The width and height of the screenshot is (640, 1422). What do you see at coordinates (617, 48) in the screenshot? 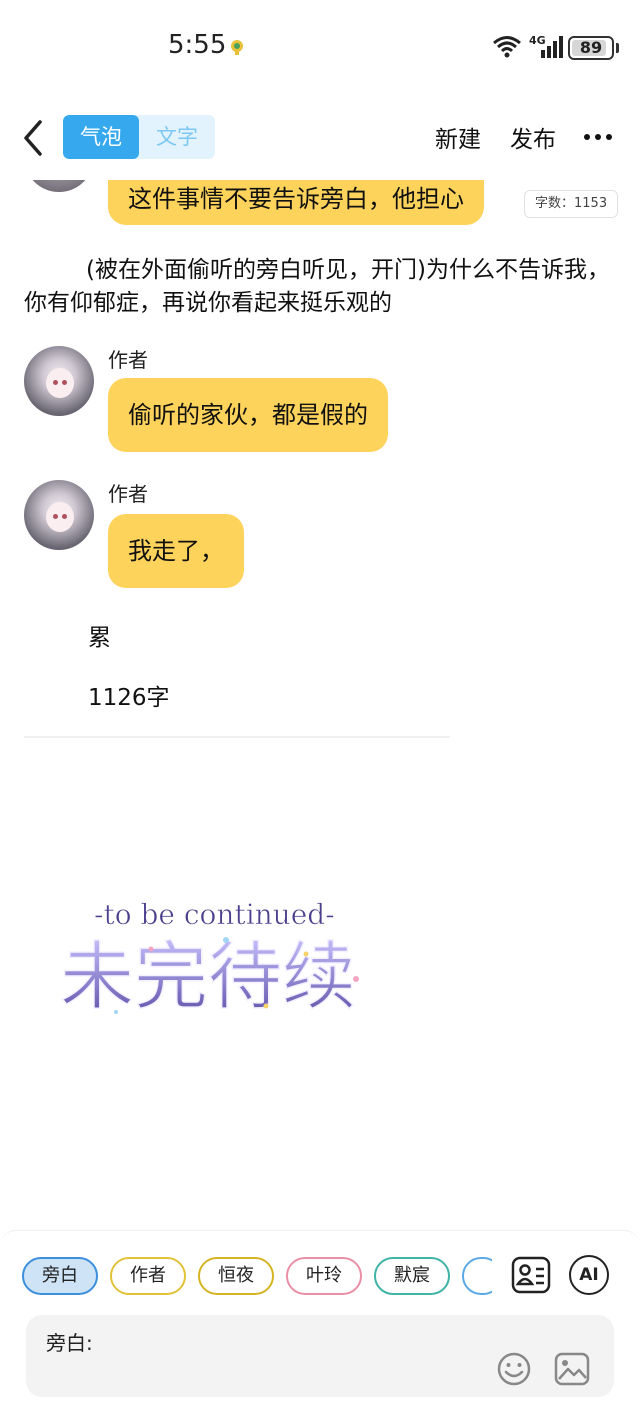
I see `battery-nub` at bounding box center [617, 48].